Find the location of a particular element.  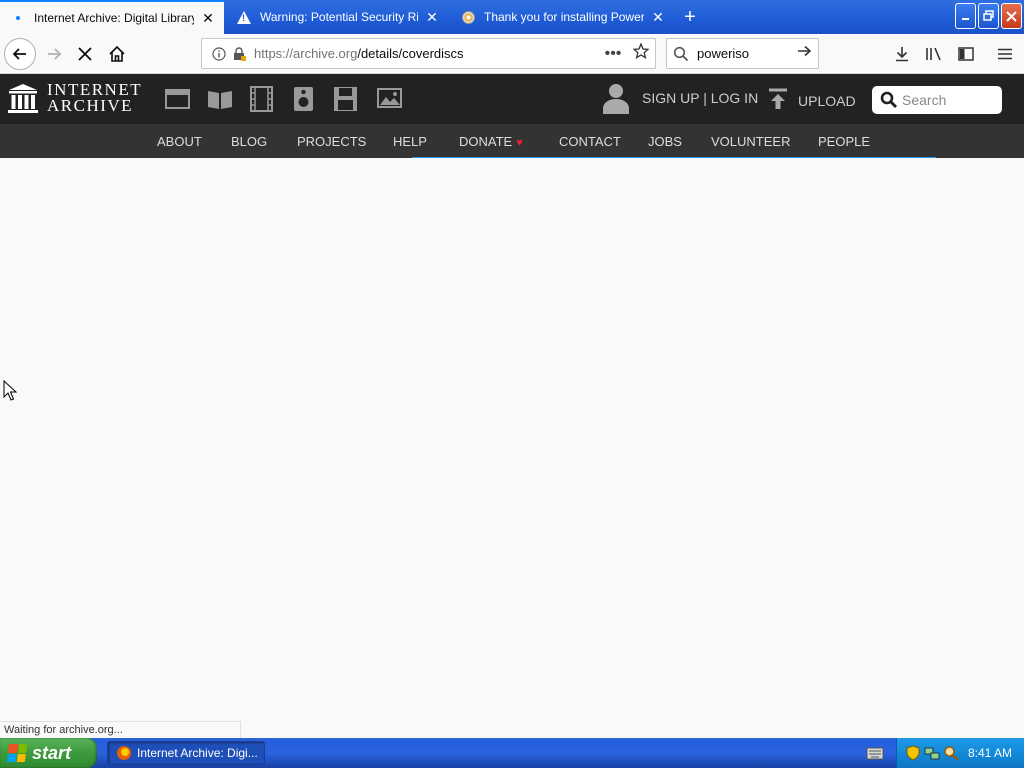

tab-internet-archive: Internet Archive: Digital Library of ✕ is located at coordinates (112, 17).